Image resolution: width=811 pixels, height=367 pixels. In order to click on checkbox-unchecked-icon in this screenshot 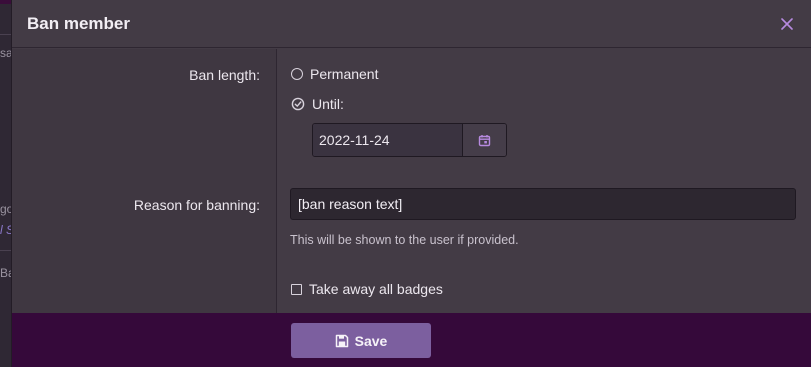, I will do `click(296, 289)`.